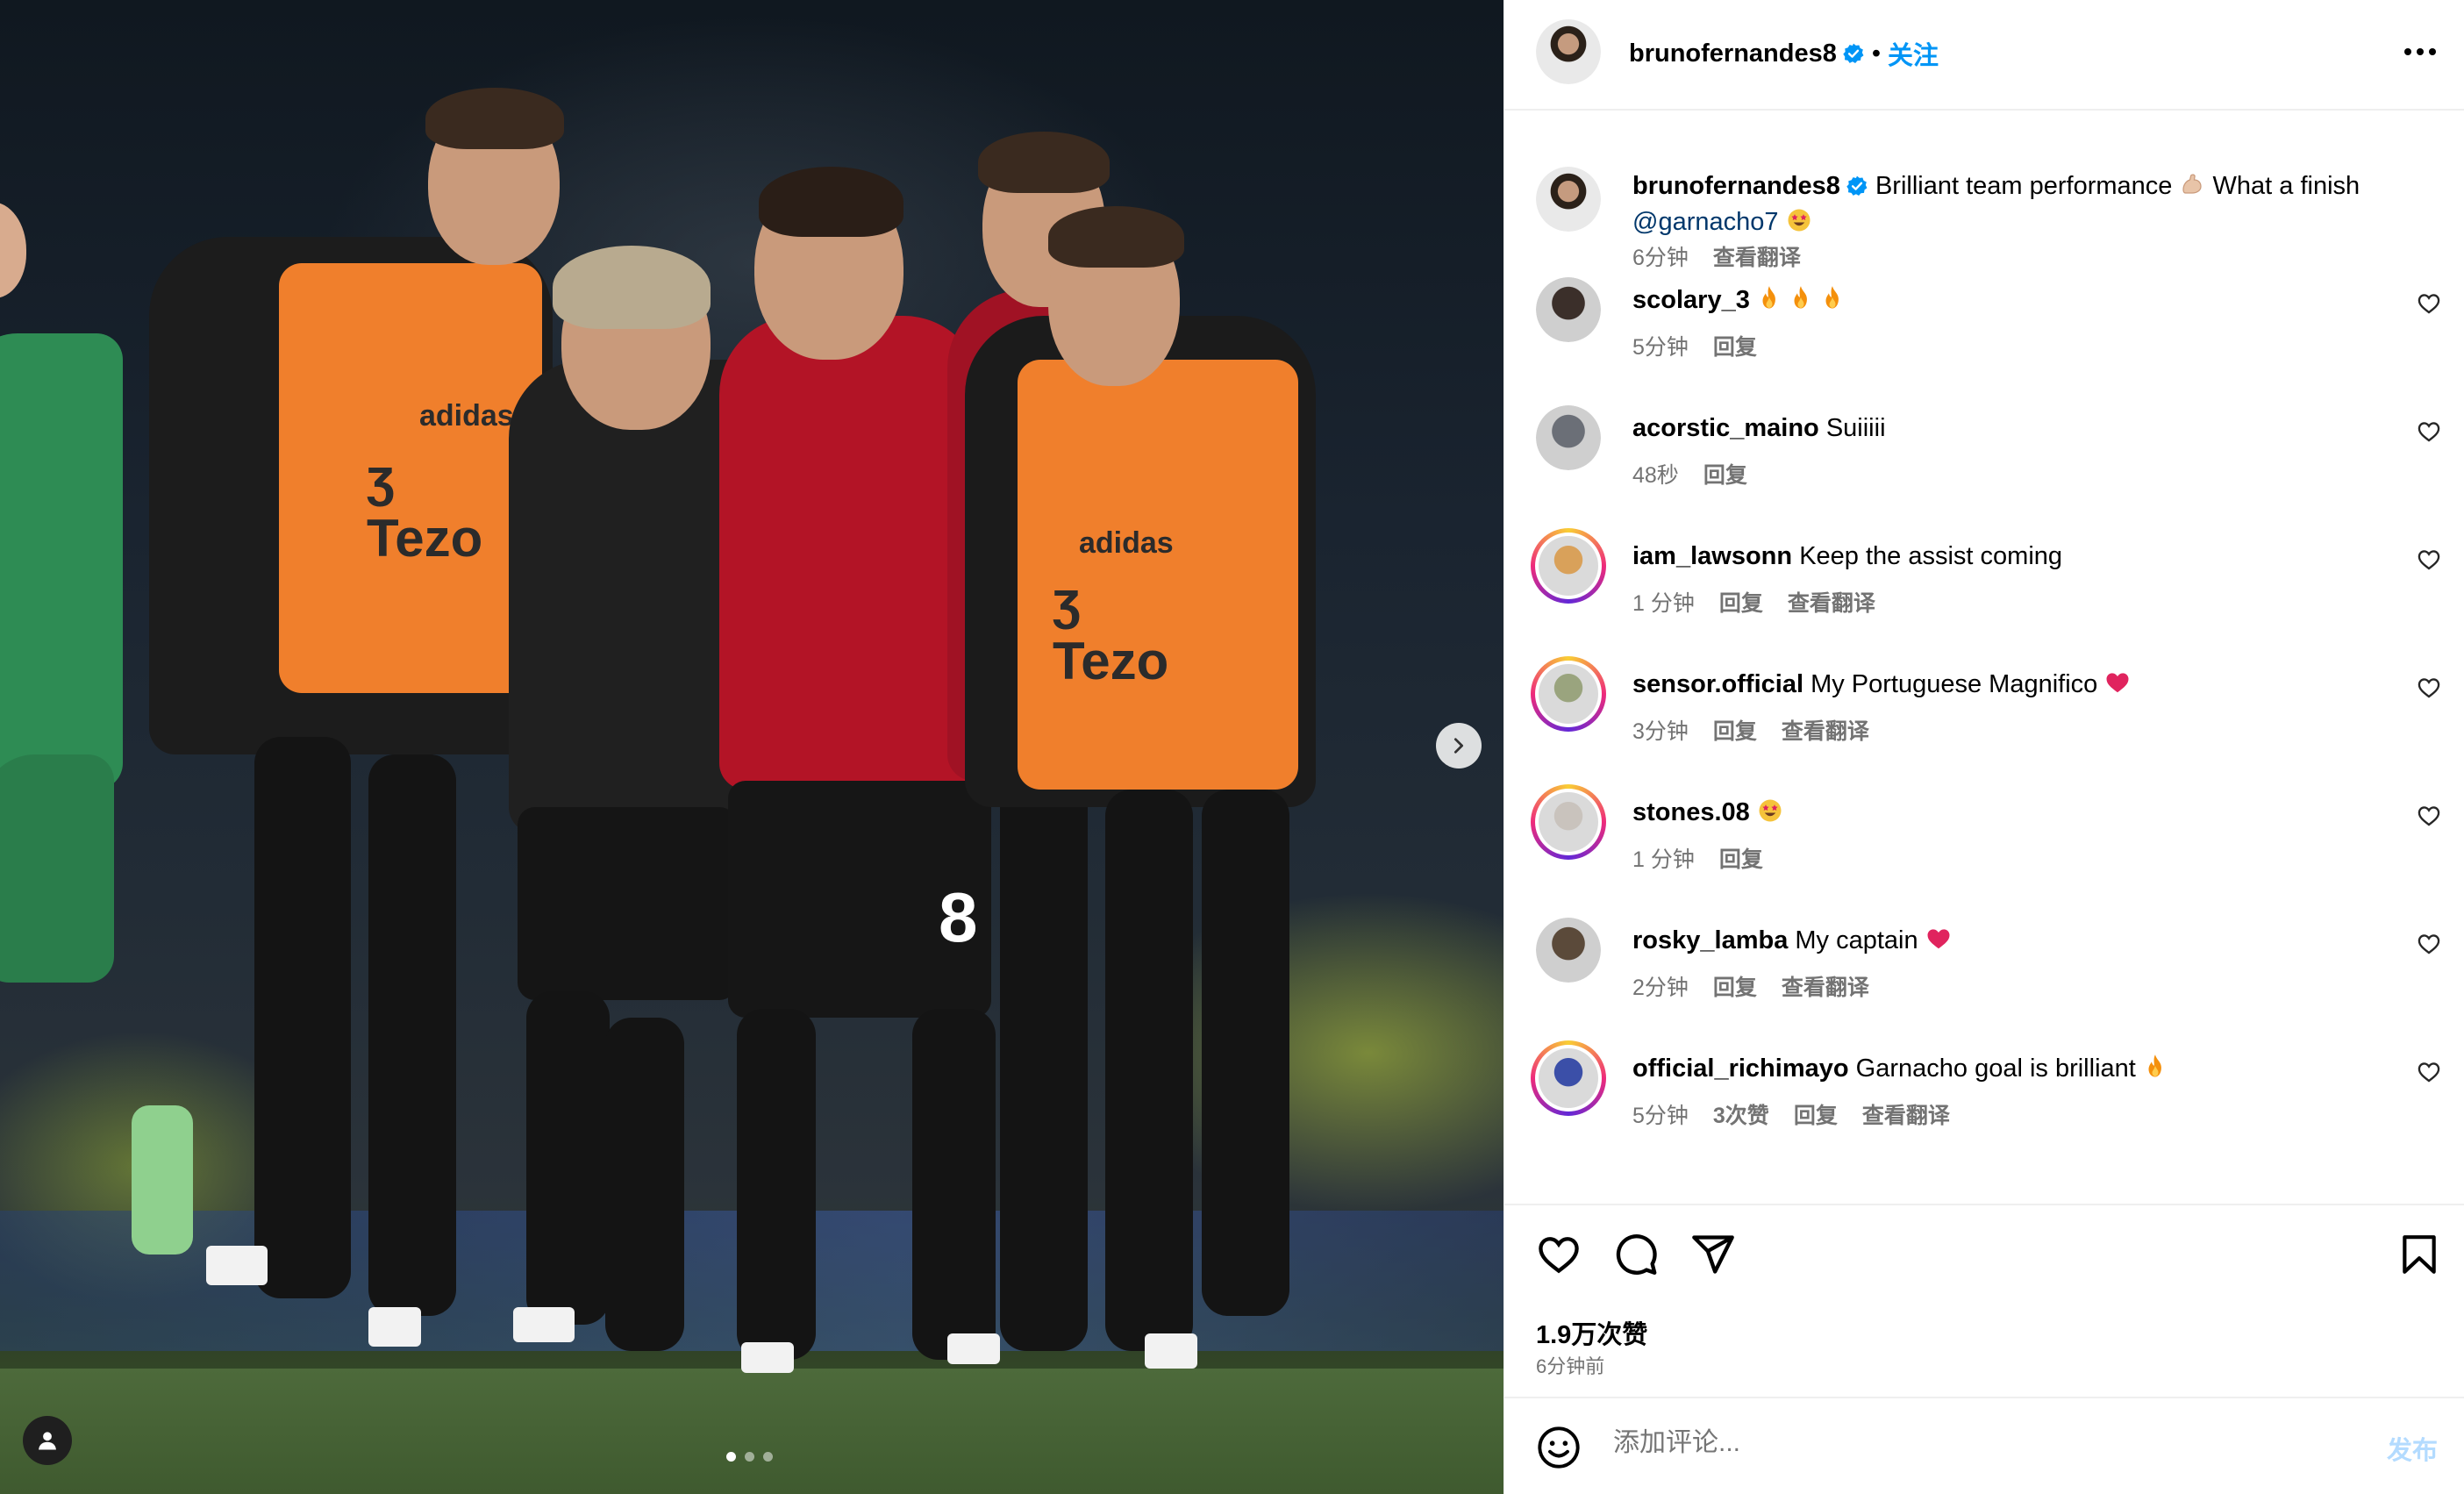 This screenshot has width=2464, height=1494. I want to click on comment-meta: 1 分钟 回复 查看翻译, so click(1753, 602).